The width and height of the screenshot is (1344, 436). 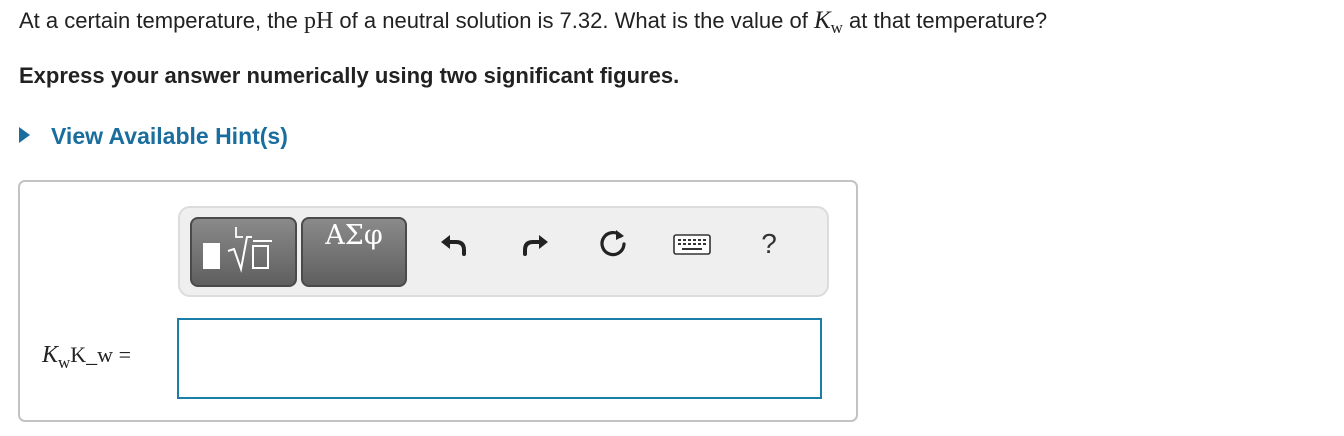 What do you see at coordinates (948, 20) in the screenshot?
I see `question-suffix: at that temperature?` at bounding box center [948, 20].